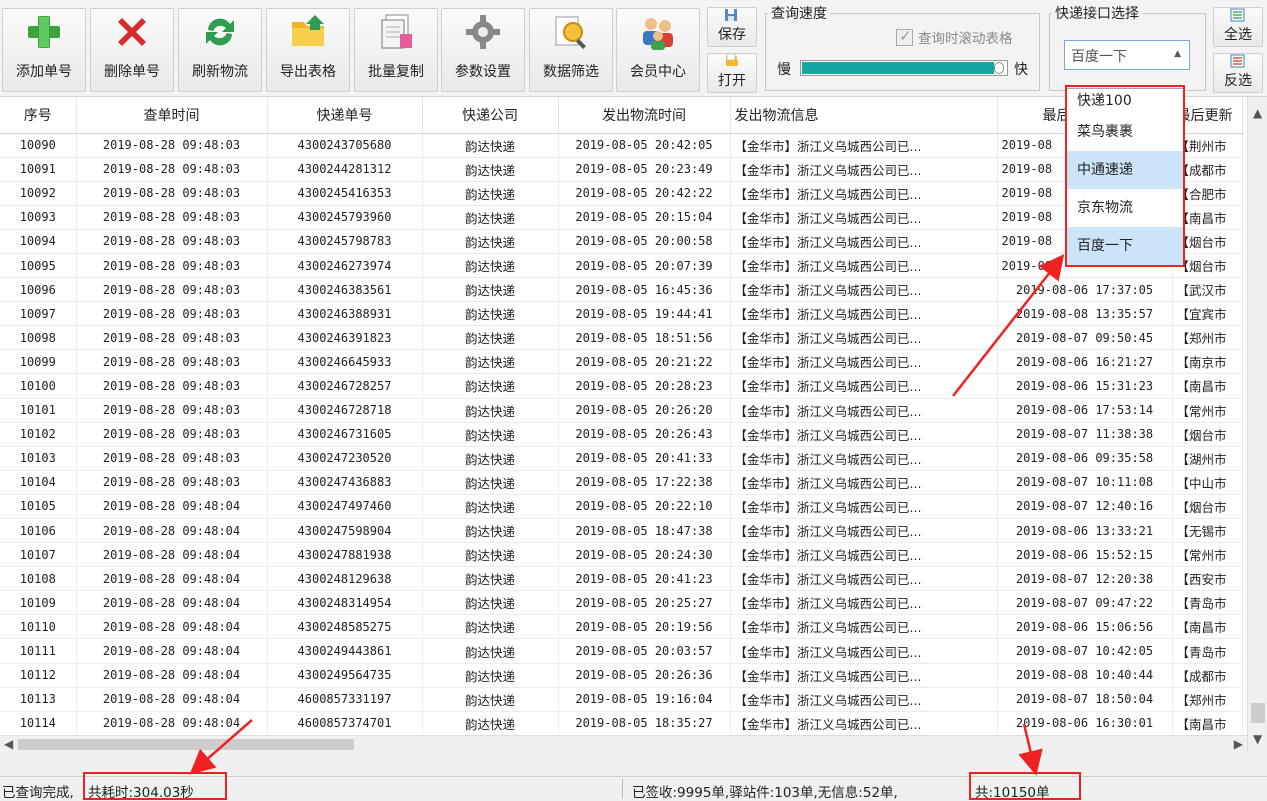 This screenshot has width=1267, height=801. Describe the element at coordinates (1258, 713) in the screenshot. I see `vertical-scroll-thumb` at that location.